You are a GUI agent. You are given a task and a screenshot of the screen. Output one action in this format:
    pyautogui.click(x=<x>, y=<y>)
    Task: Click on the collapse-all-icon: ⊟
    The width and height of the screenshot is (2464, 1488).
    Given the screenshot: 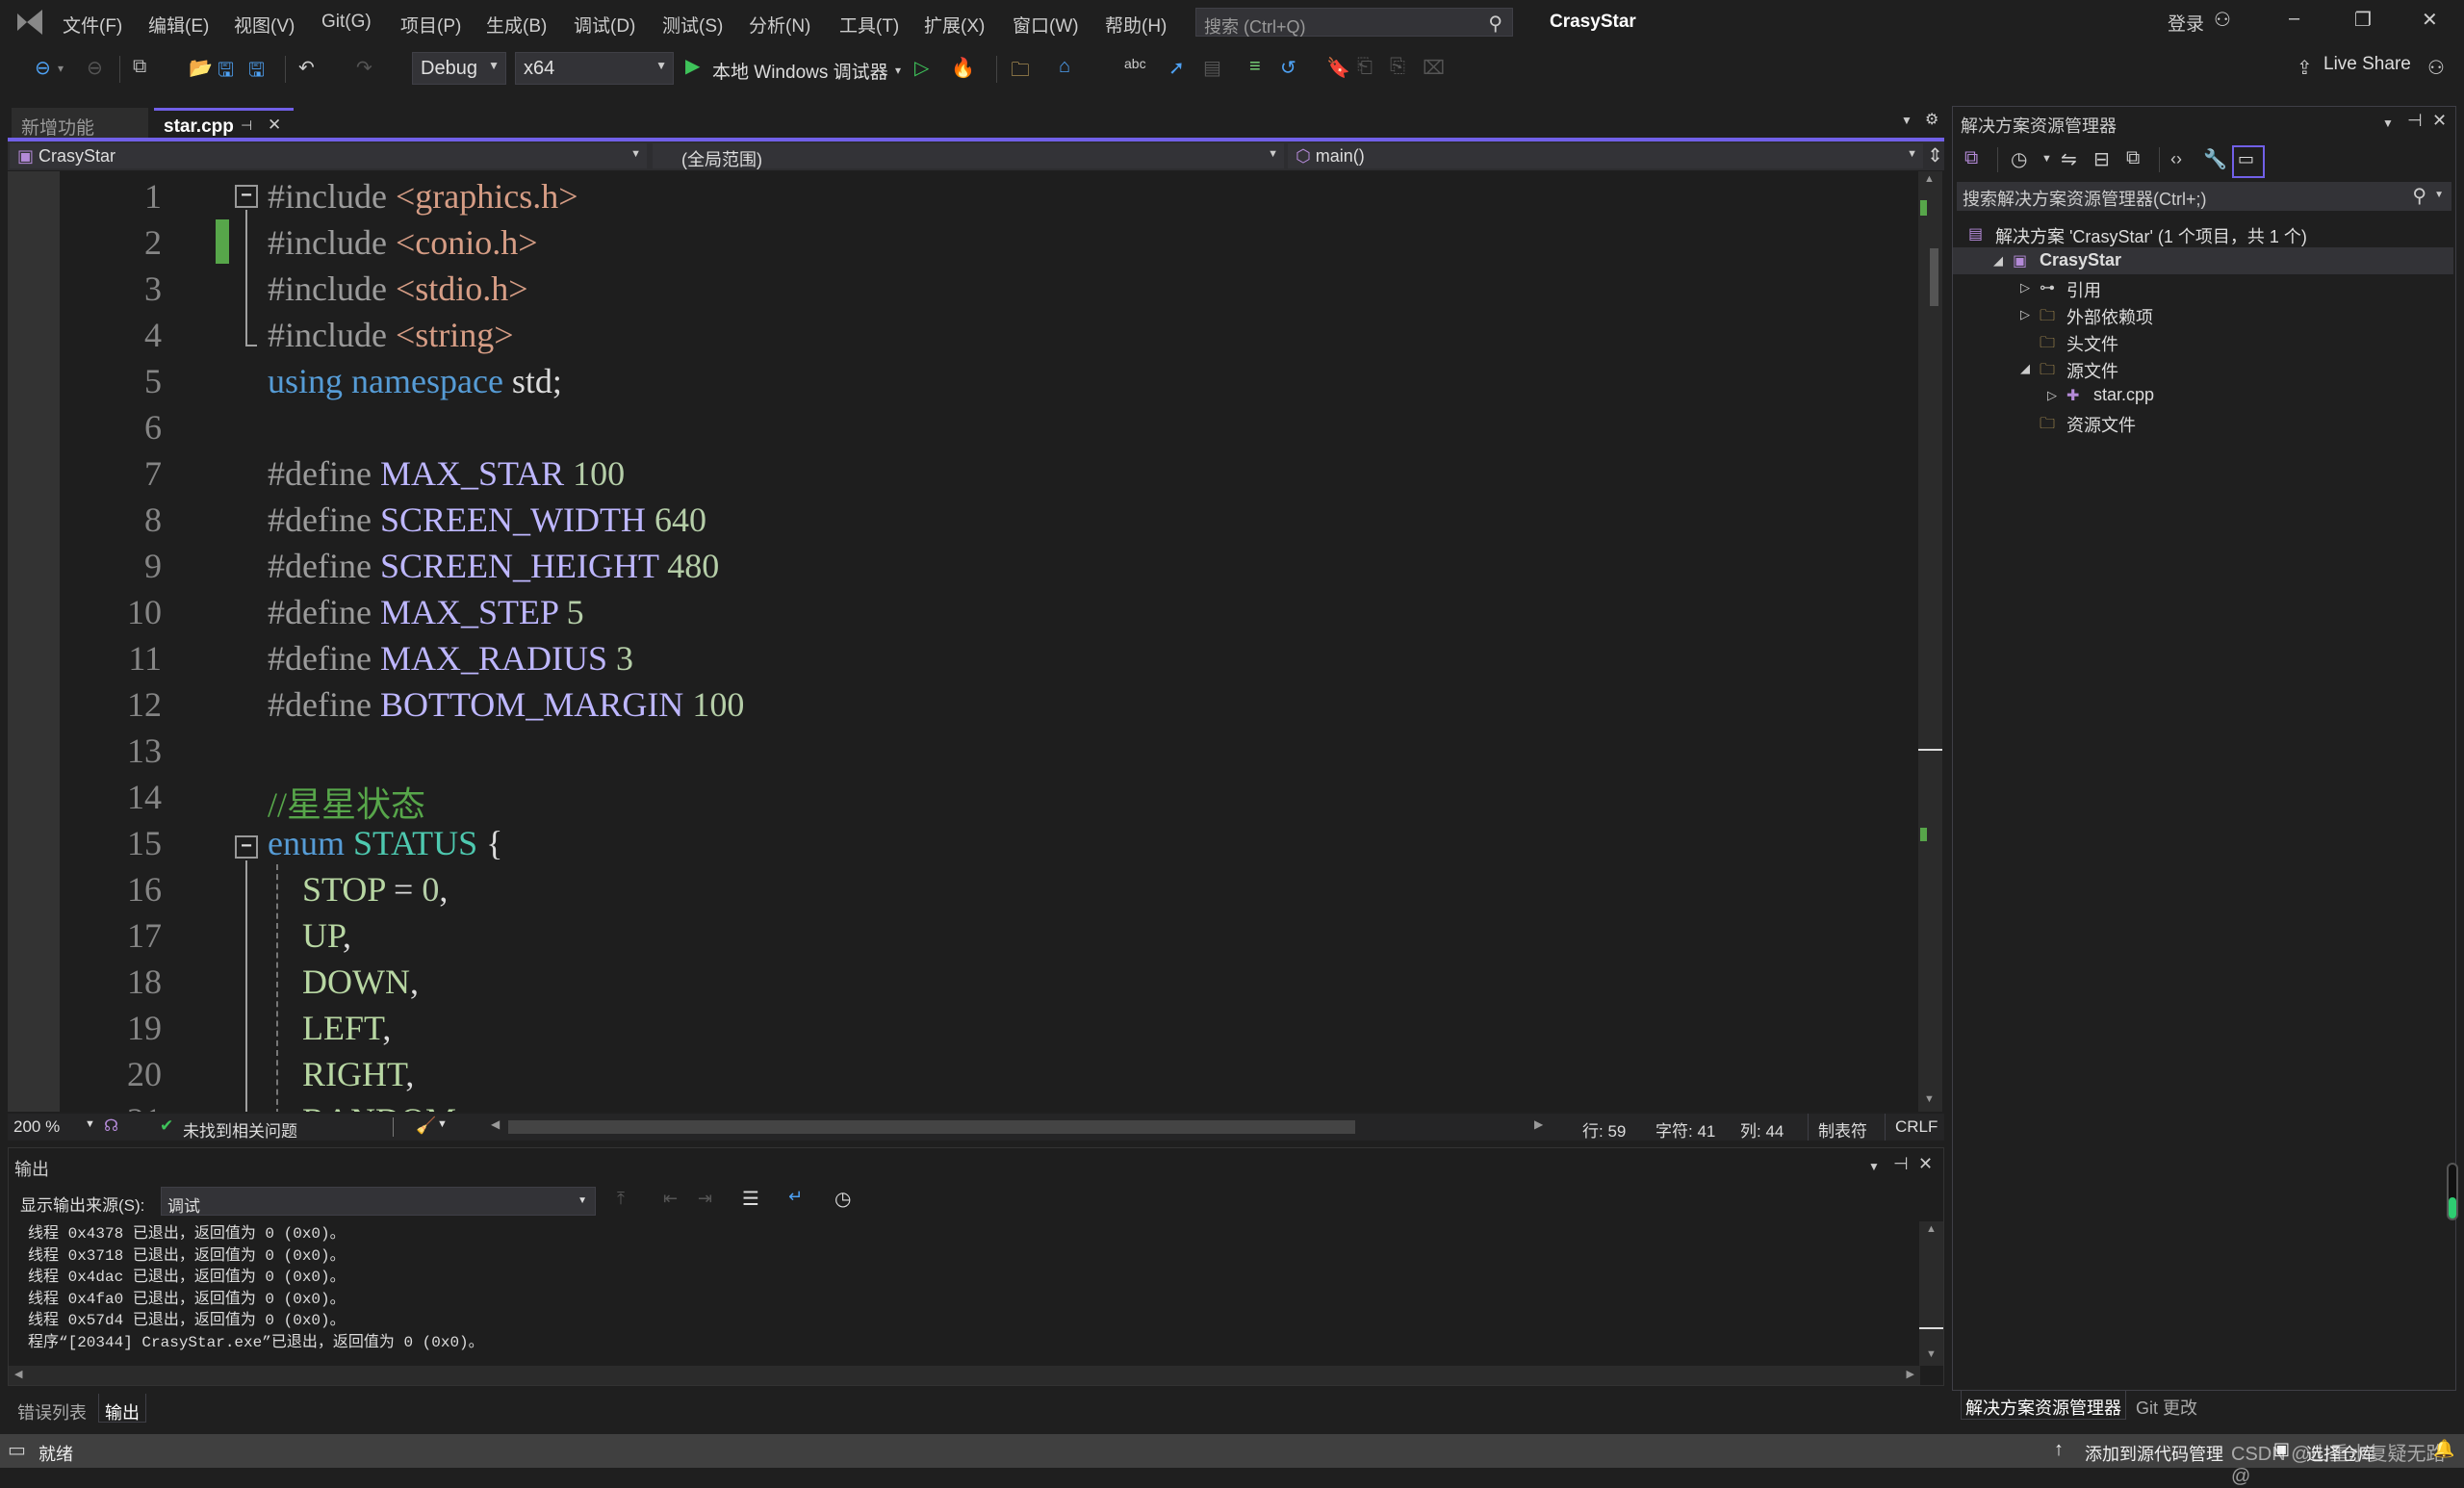 What is the action you would take?
    pyautogui.click(x=2101, y=159)
    